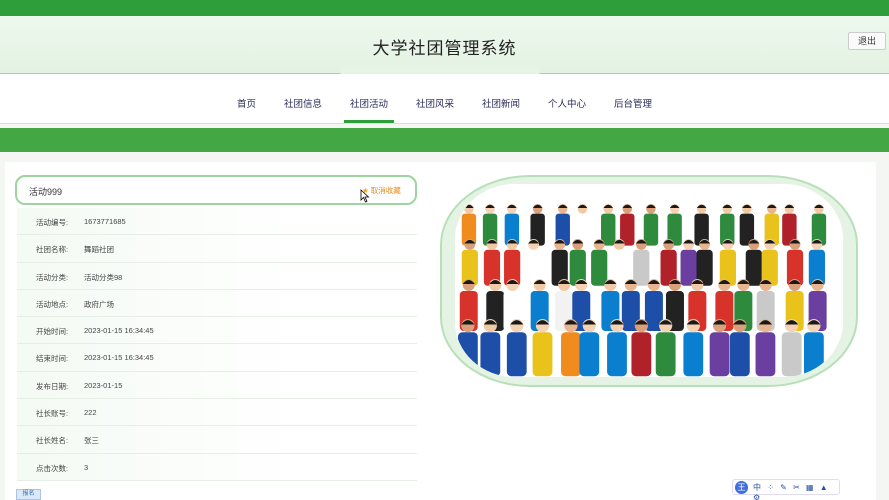 This screenshot has height=500, width=889. What do you see at coordinates (501, 108) in the screenshot?
I see `nav-item-club-news: 社团新闻` at bounding box center [501, 108].